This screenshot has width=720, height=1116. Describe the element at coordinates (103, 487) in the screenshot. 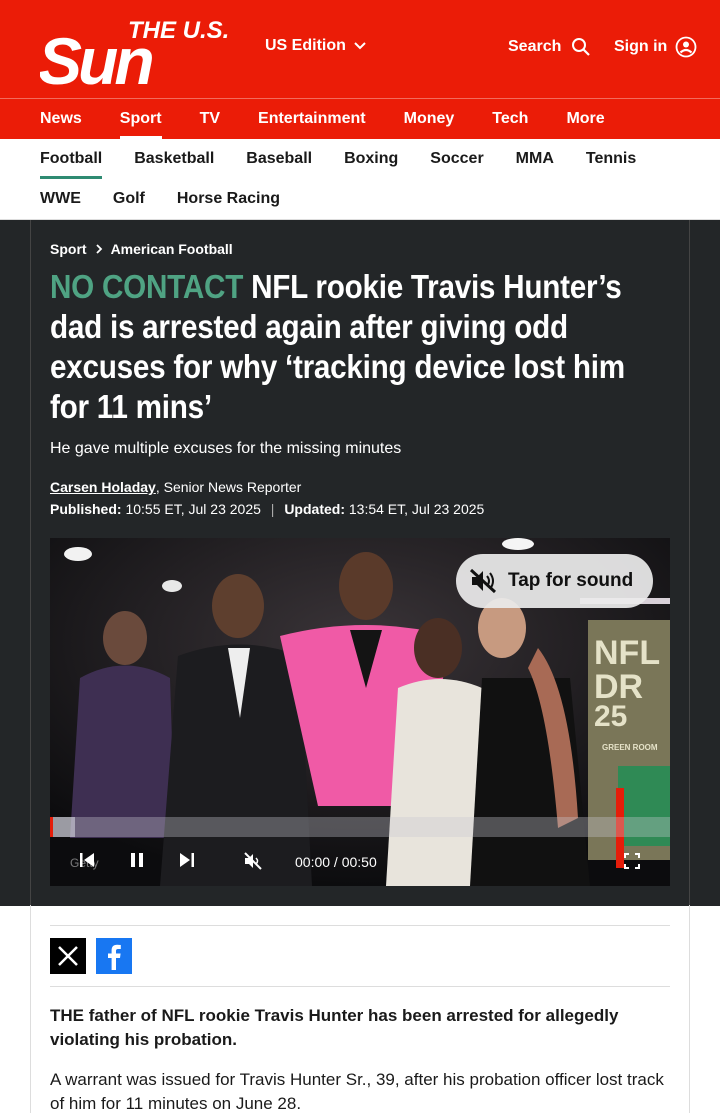

I see `author-link: Carsen Holaday` at that location.